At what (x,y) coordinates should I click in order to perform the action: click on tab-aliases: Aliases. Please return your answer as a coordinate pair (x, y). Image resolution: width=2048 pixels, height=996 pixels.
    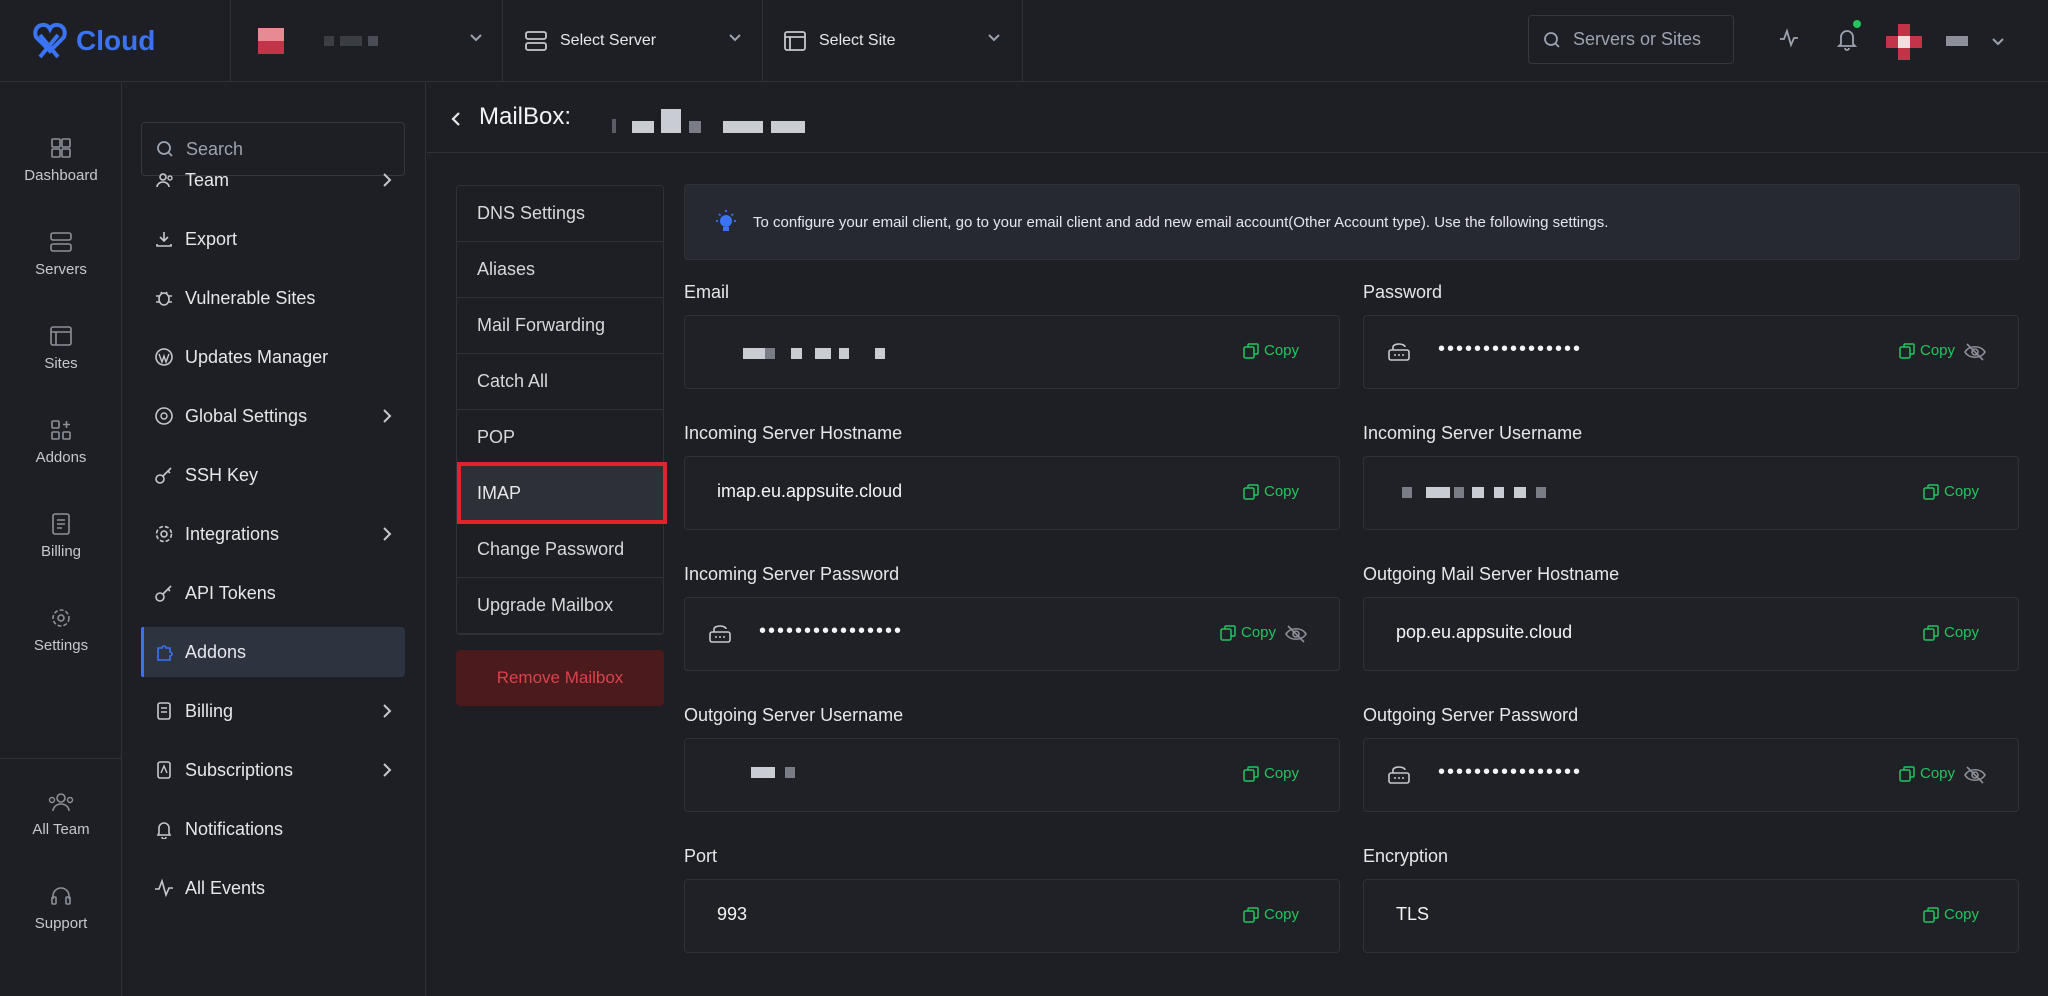
    Looking at the image, I should click on (560, 270).